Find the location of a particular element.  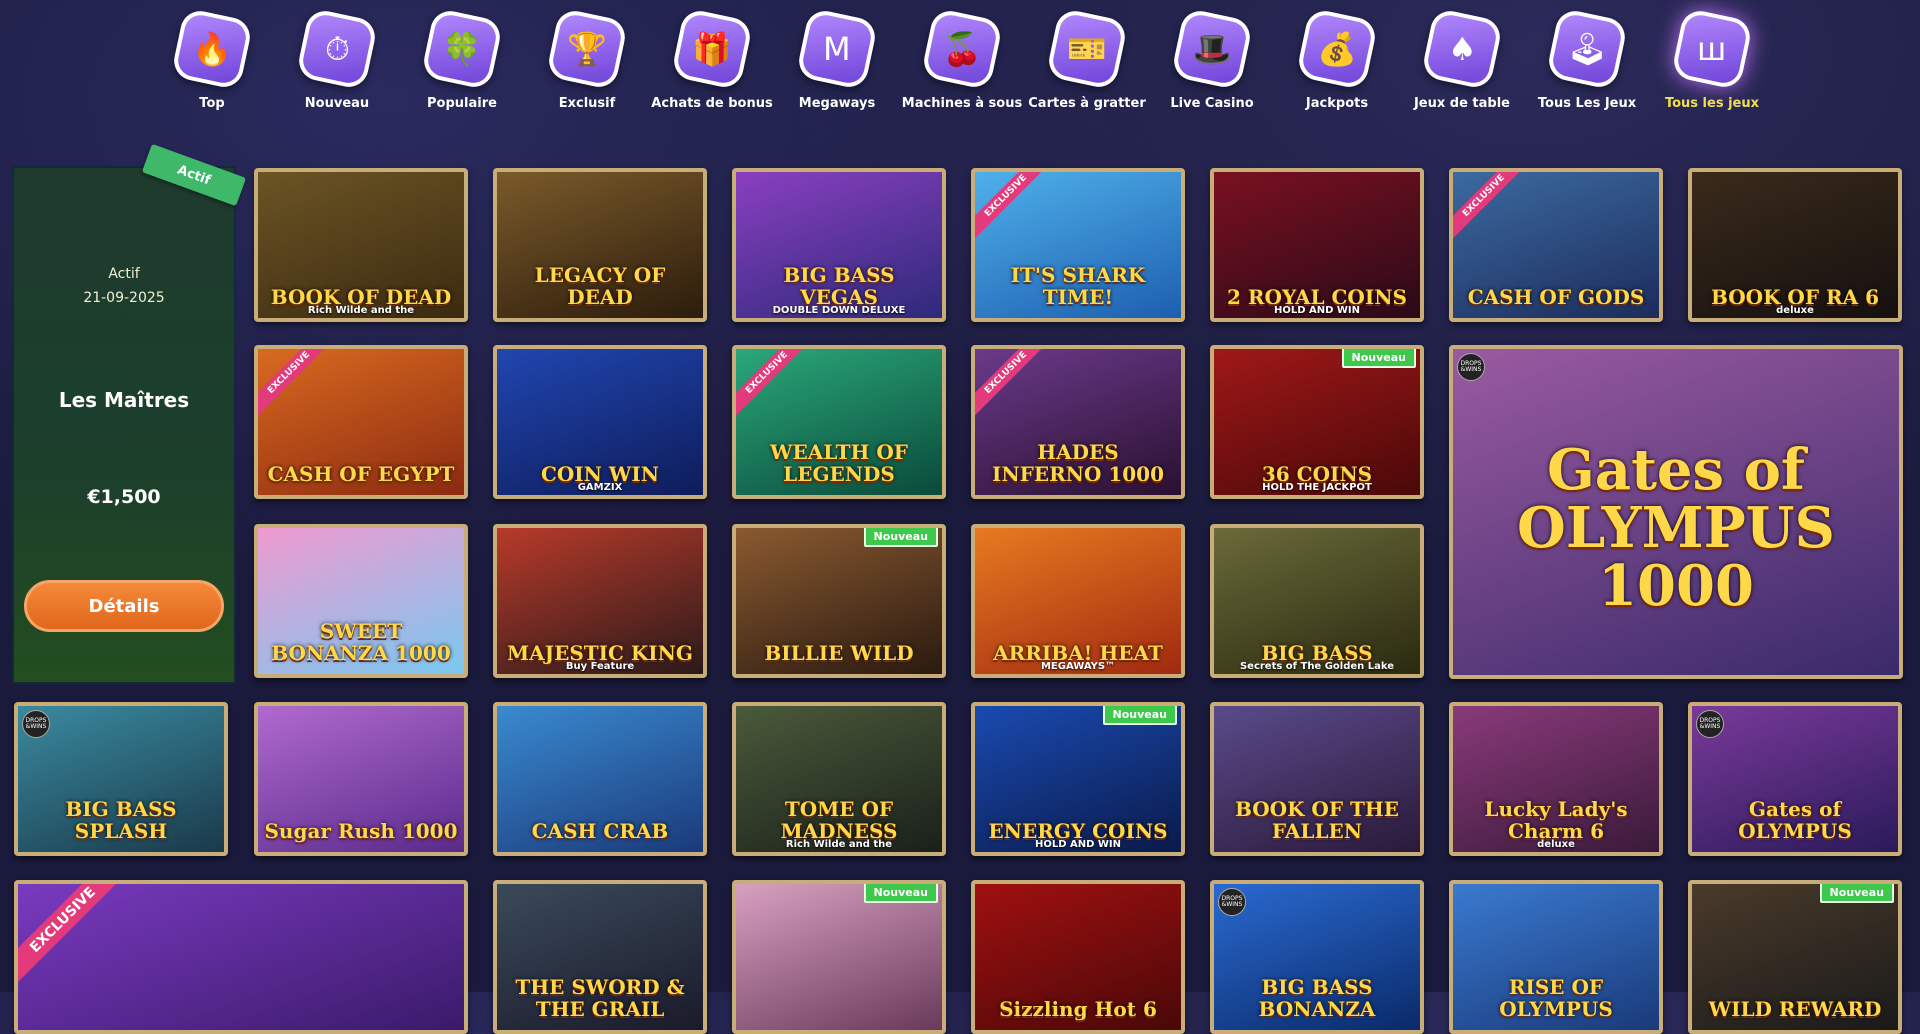

category-label: Live Casino is located at coordinates (1212, 103).